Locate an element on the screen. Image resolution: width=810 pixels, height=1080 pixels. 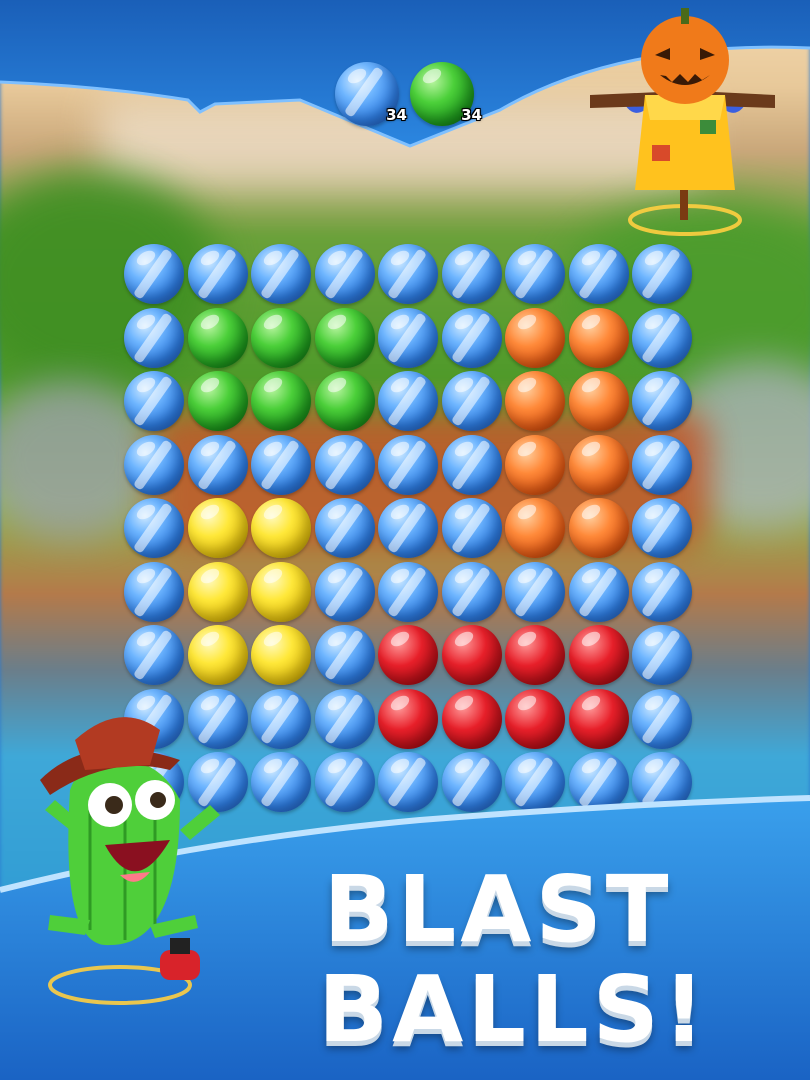
cactus-cowboy-character is located at coordinates (130, 861).